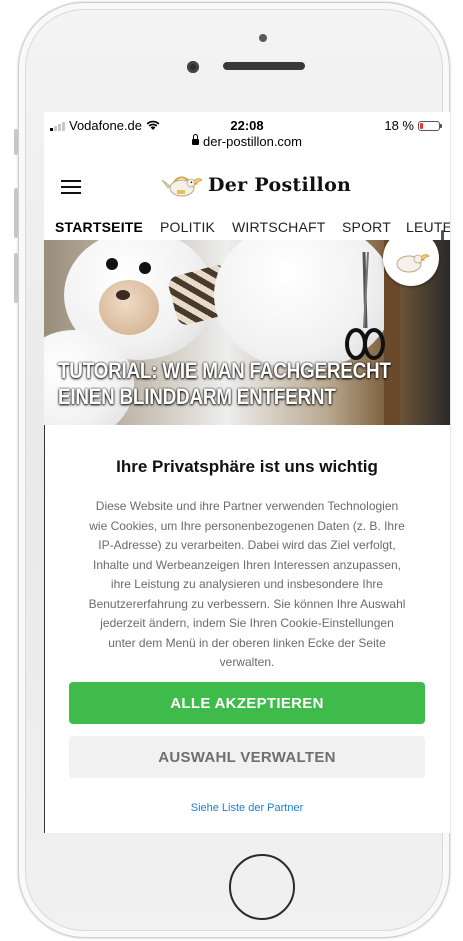  Describe the element at coordinates (182, 186) in the screenshot. I see `postillon-bird-icon` at that location.